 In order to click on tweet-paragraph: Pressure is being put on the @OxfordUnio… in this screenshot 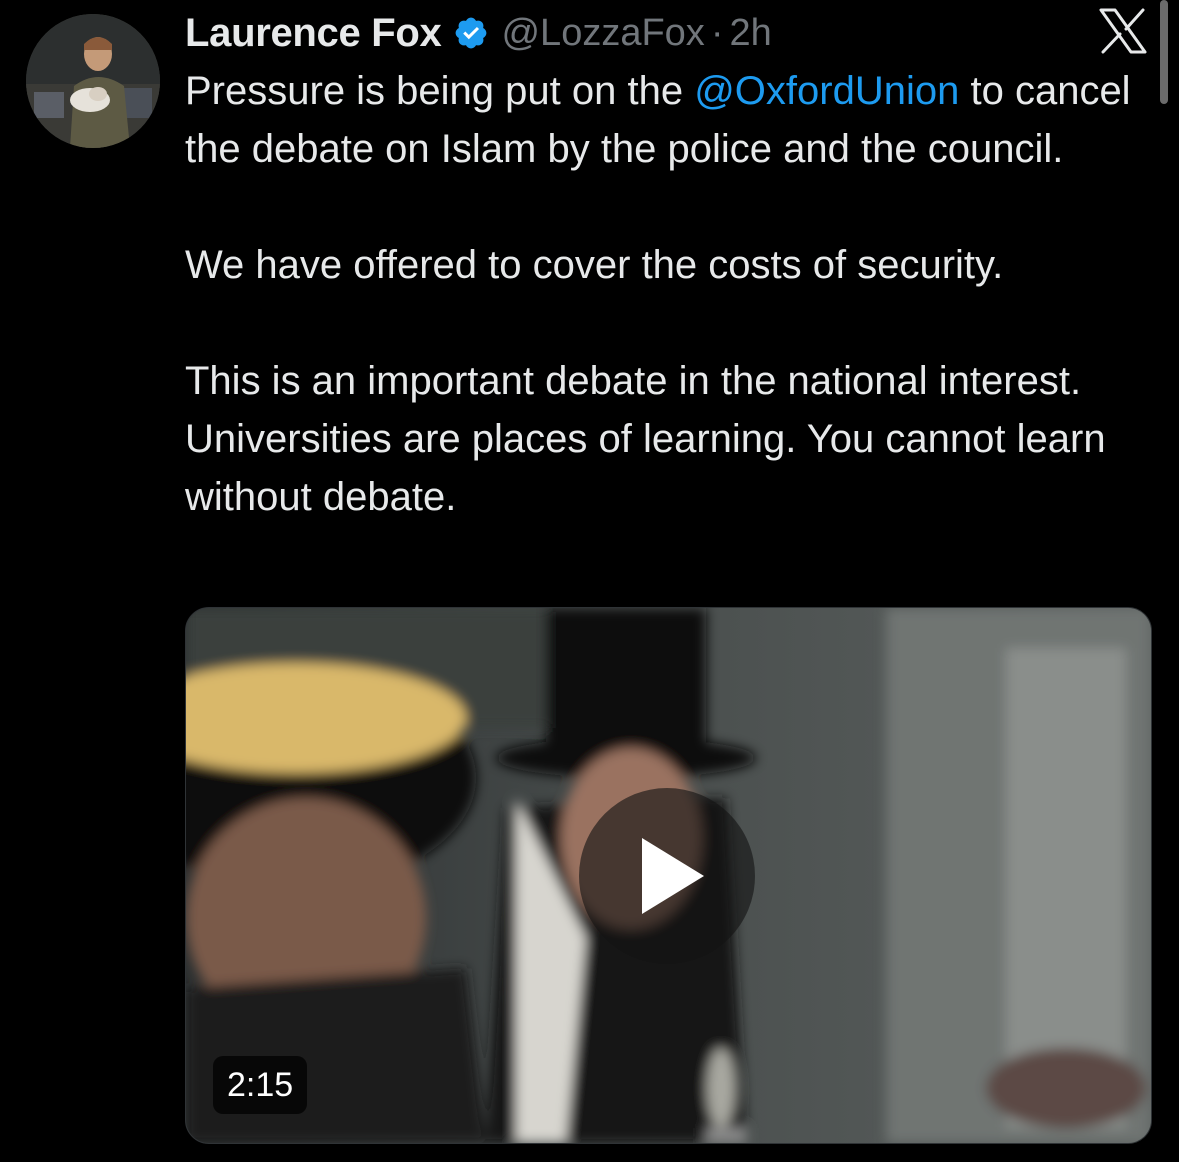, I will do `click(672, 120)`.